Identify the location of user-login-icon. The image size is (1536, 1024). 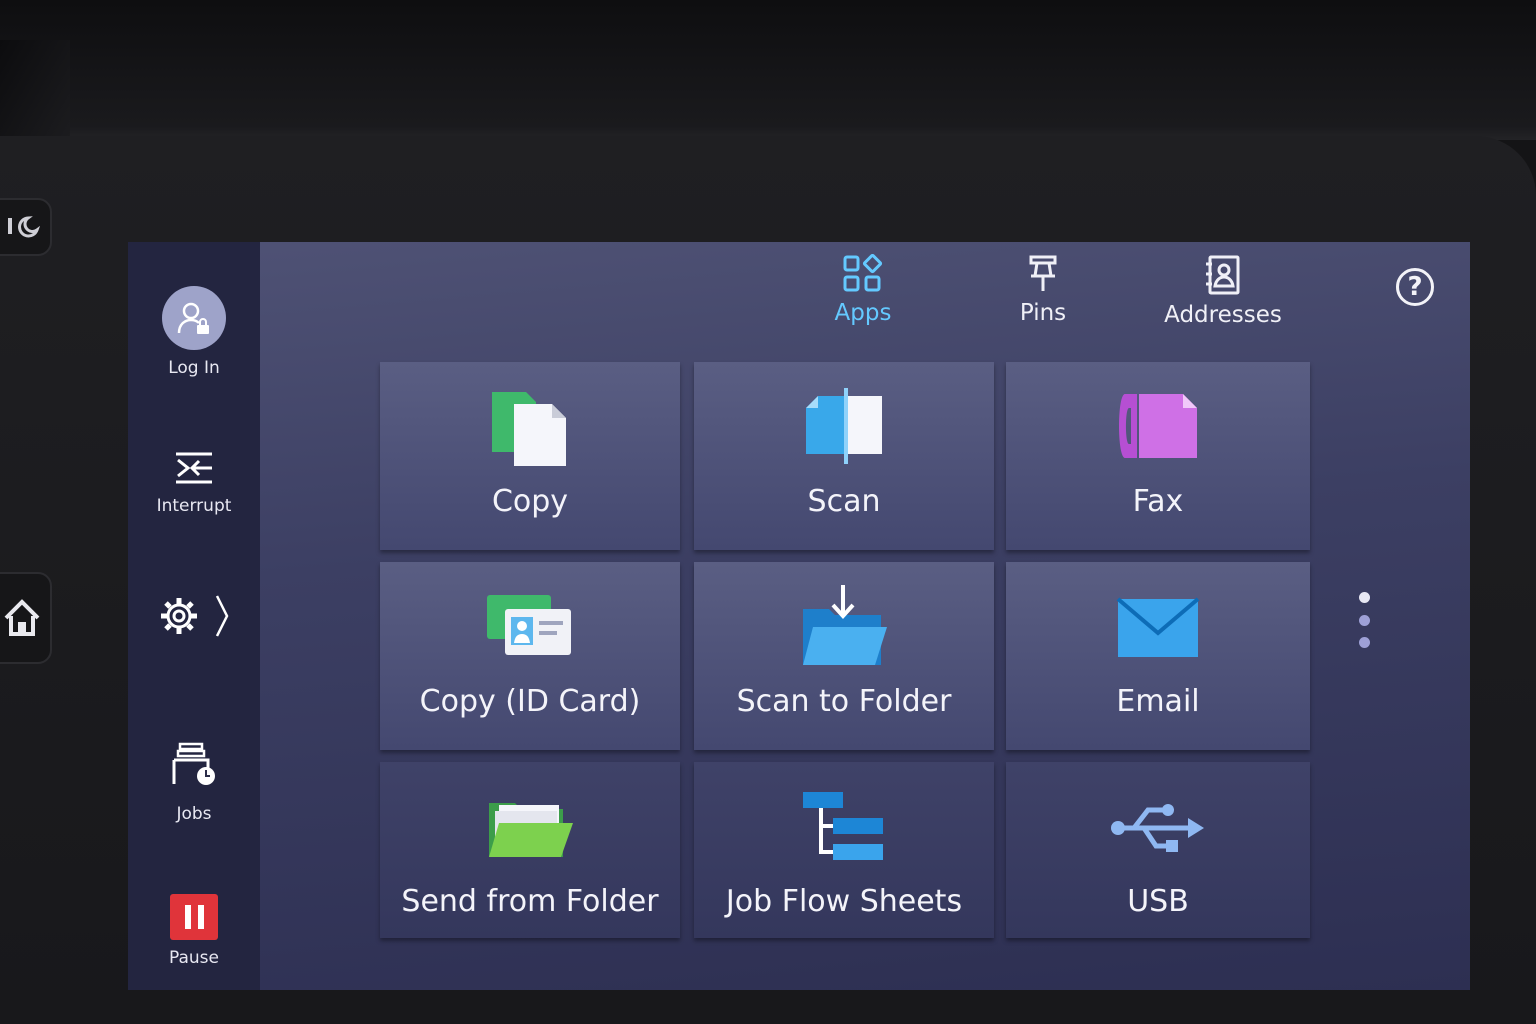
(193, 318).